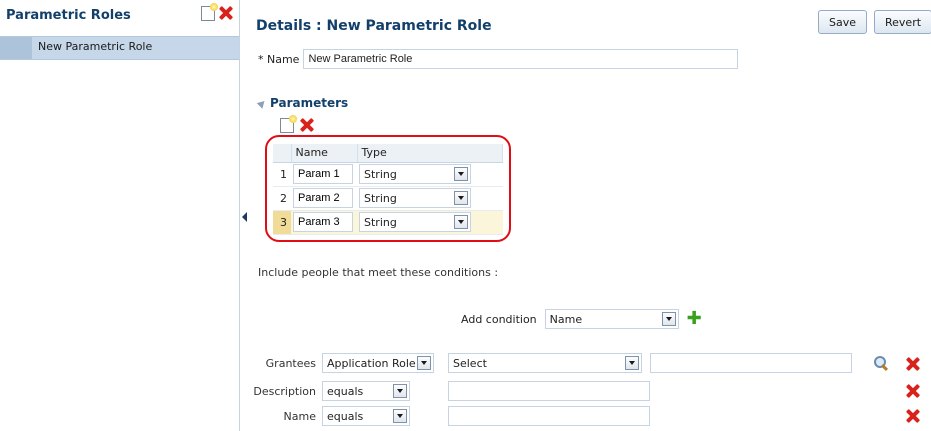  I want to click on grantee-type-value: Application Role, so click(371, 363).